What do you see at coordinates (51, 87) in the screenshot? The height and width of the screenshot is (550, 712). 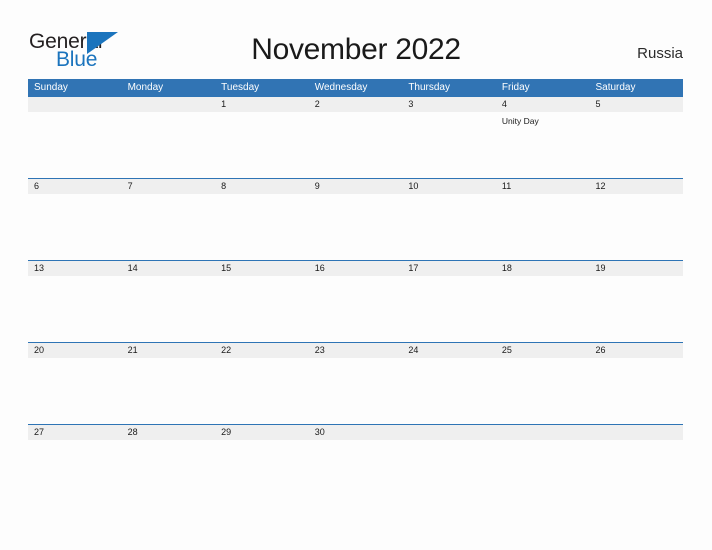 I see `weekday-sunday: Sunday` at bounding box center [51, 87].